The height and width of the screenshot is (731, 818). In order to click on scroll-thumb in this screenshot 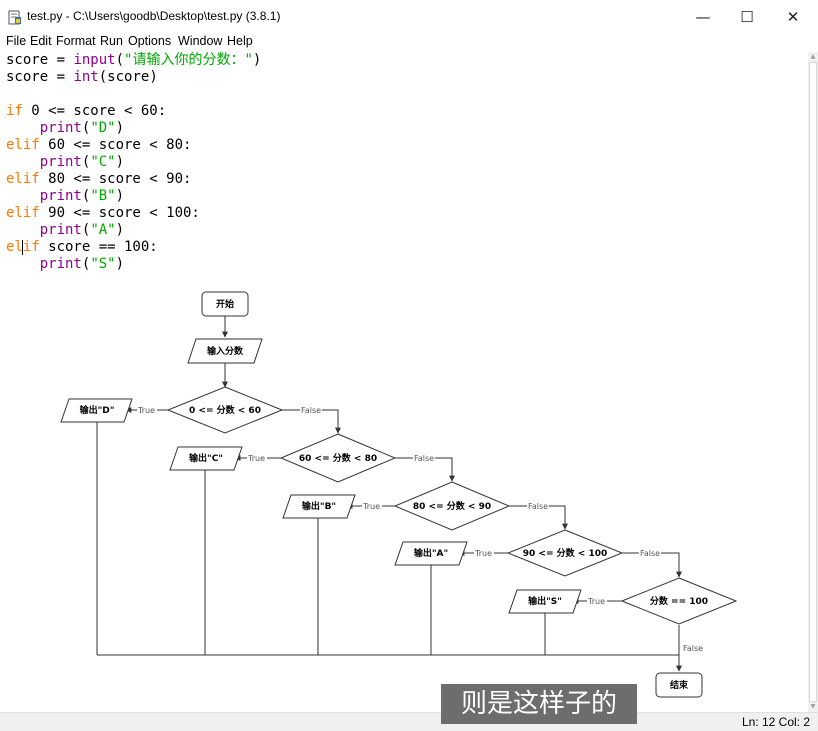, I will do `click(813, 382)`.